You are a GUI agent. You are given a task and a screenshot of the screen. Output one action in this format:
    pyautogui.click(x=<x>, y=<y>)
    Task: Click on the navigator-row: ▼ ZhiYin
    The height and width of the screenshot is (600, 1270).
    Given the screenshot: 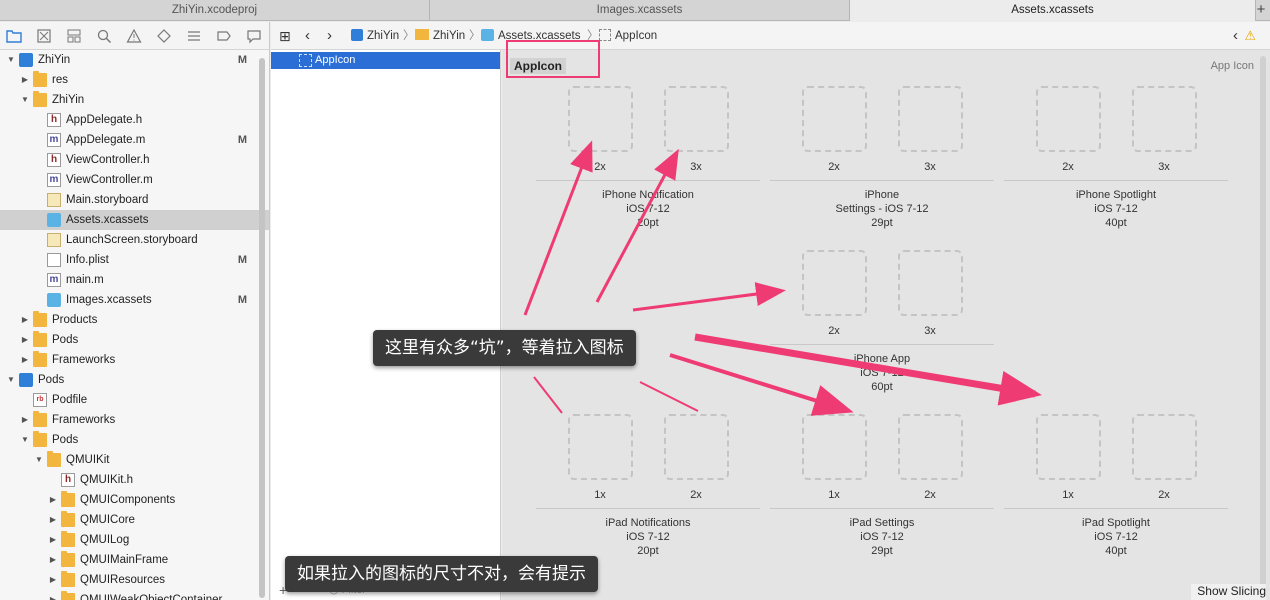 What is the action you would take?
    pyautogui.click(x=134, y=100)
    